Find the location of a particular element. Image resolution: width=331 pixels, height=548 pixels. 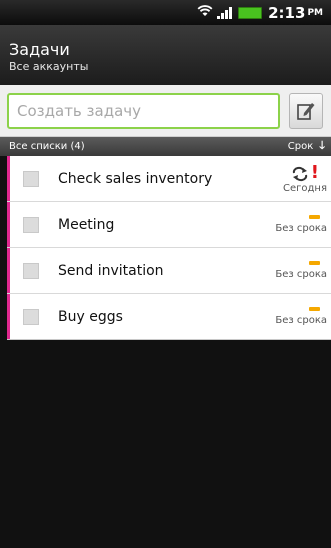

sort-control: Срок 🡓 is located at coordinates (306, 146).